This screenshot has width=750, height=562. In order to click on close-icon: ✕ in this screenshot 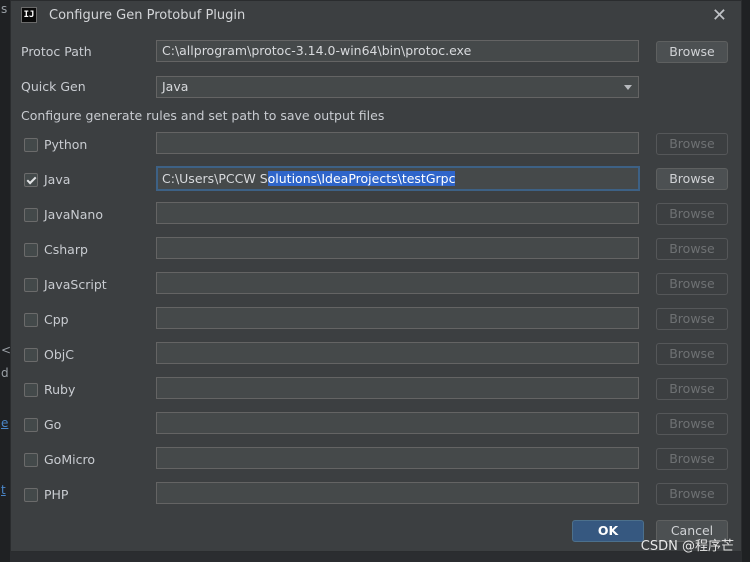, I will do `click(719, 15)`.